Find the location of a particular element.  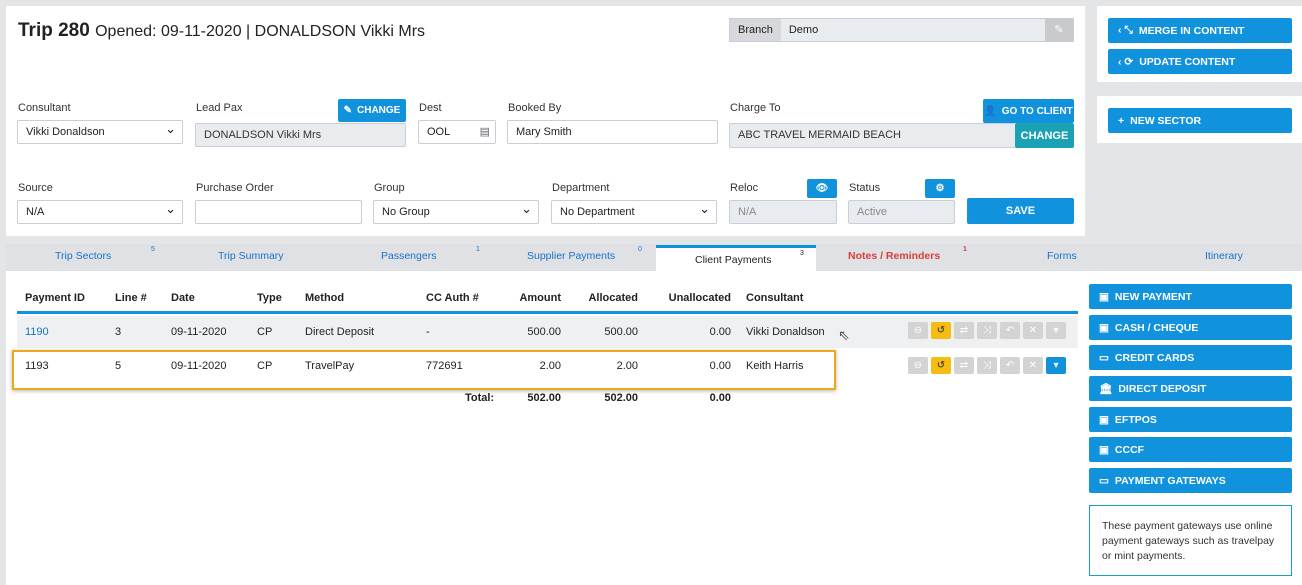

consultant-select: Vikki Donaldson is located at coordinates (100, 131).